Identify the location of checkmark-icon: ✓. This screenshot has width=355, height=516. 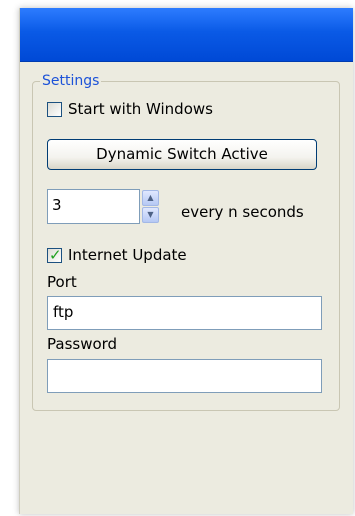
(55, 255).